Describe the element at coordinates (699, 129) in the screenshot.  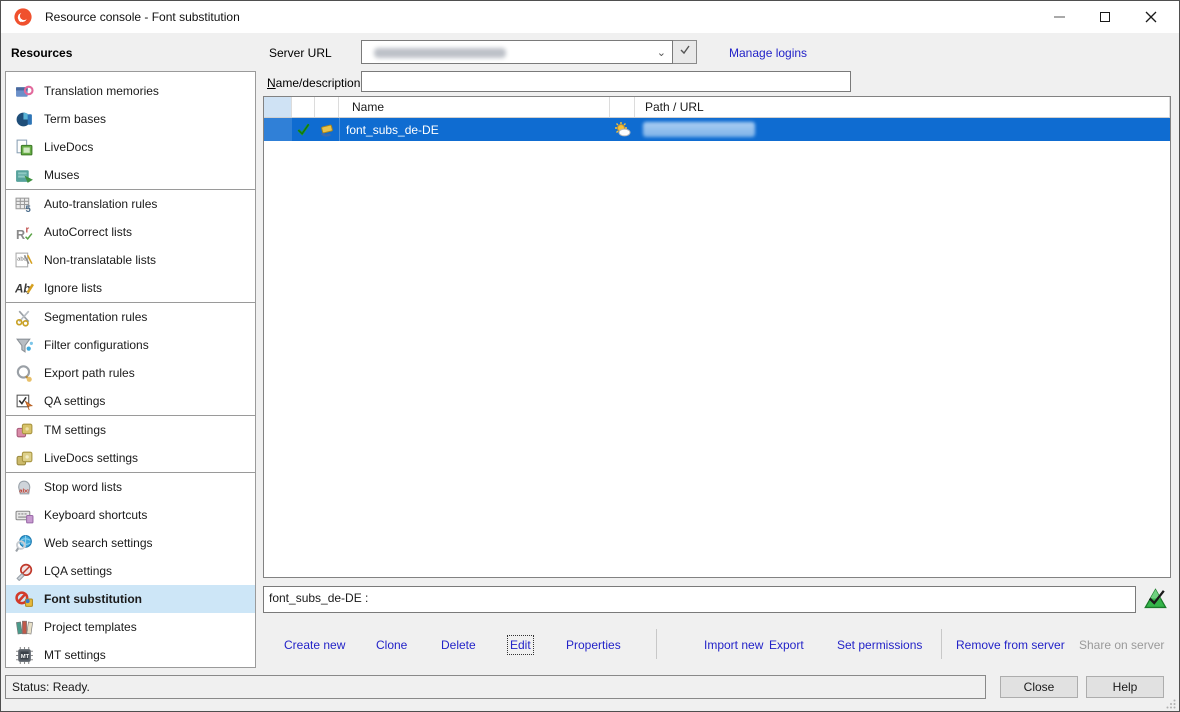
I see `path-redacted-value` at that location.